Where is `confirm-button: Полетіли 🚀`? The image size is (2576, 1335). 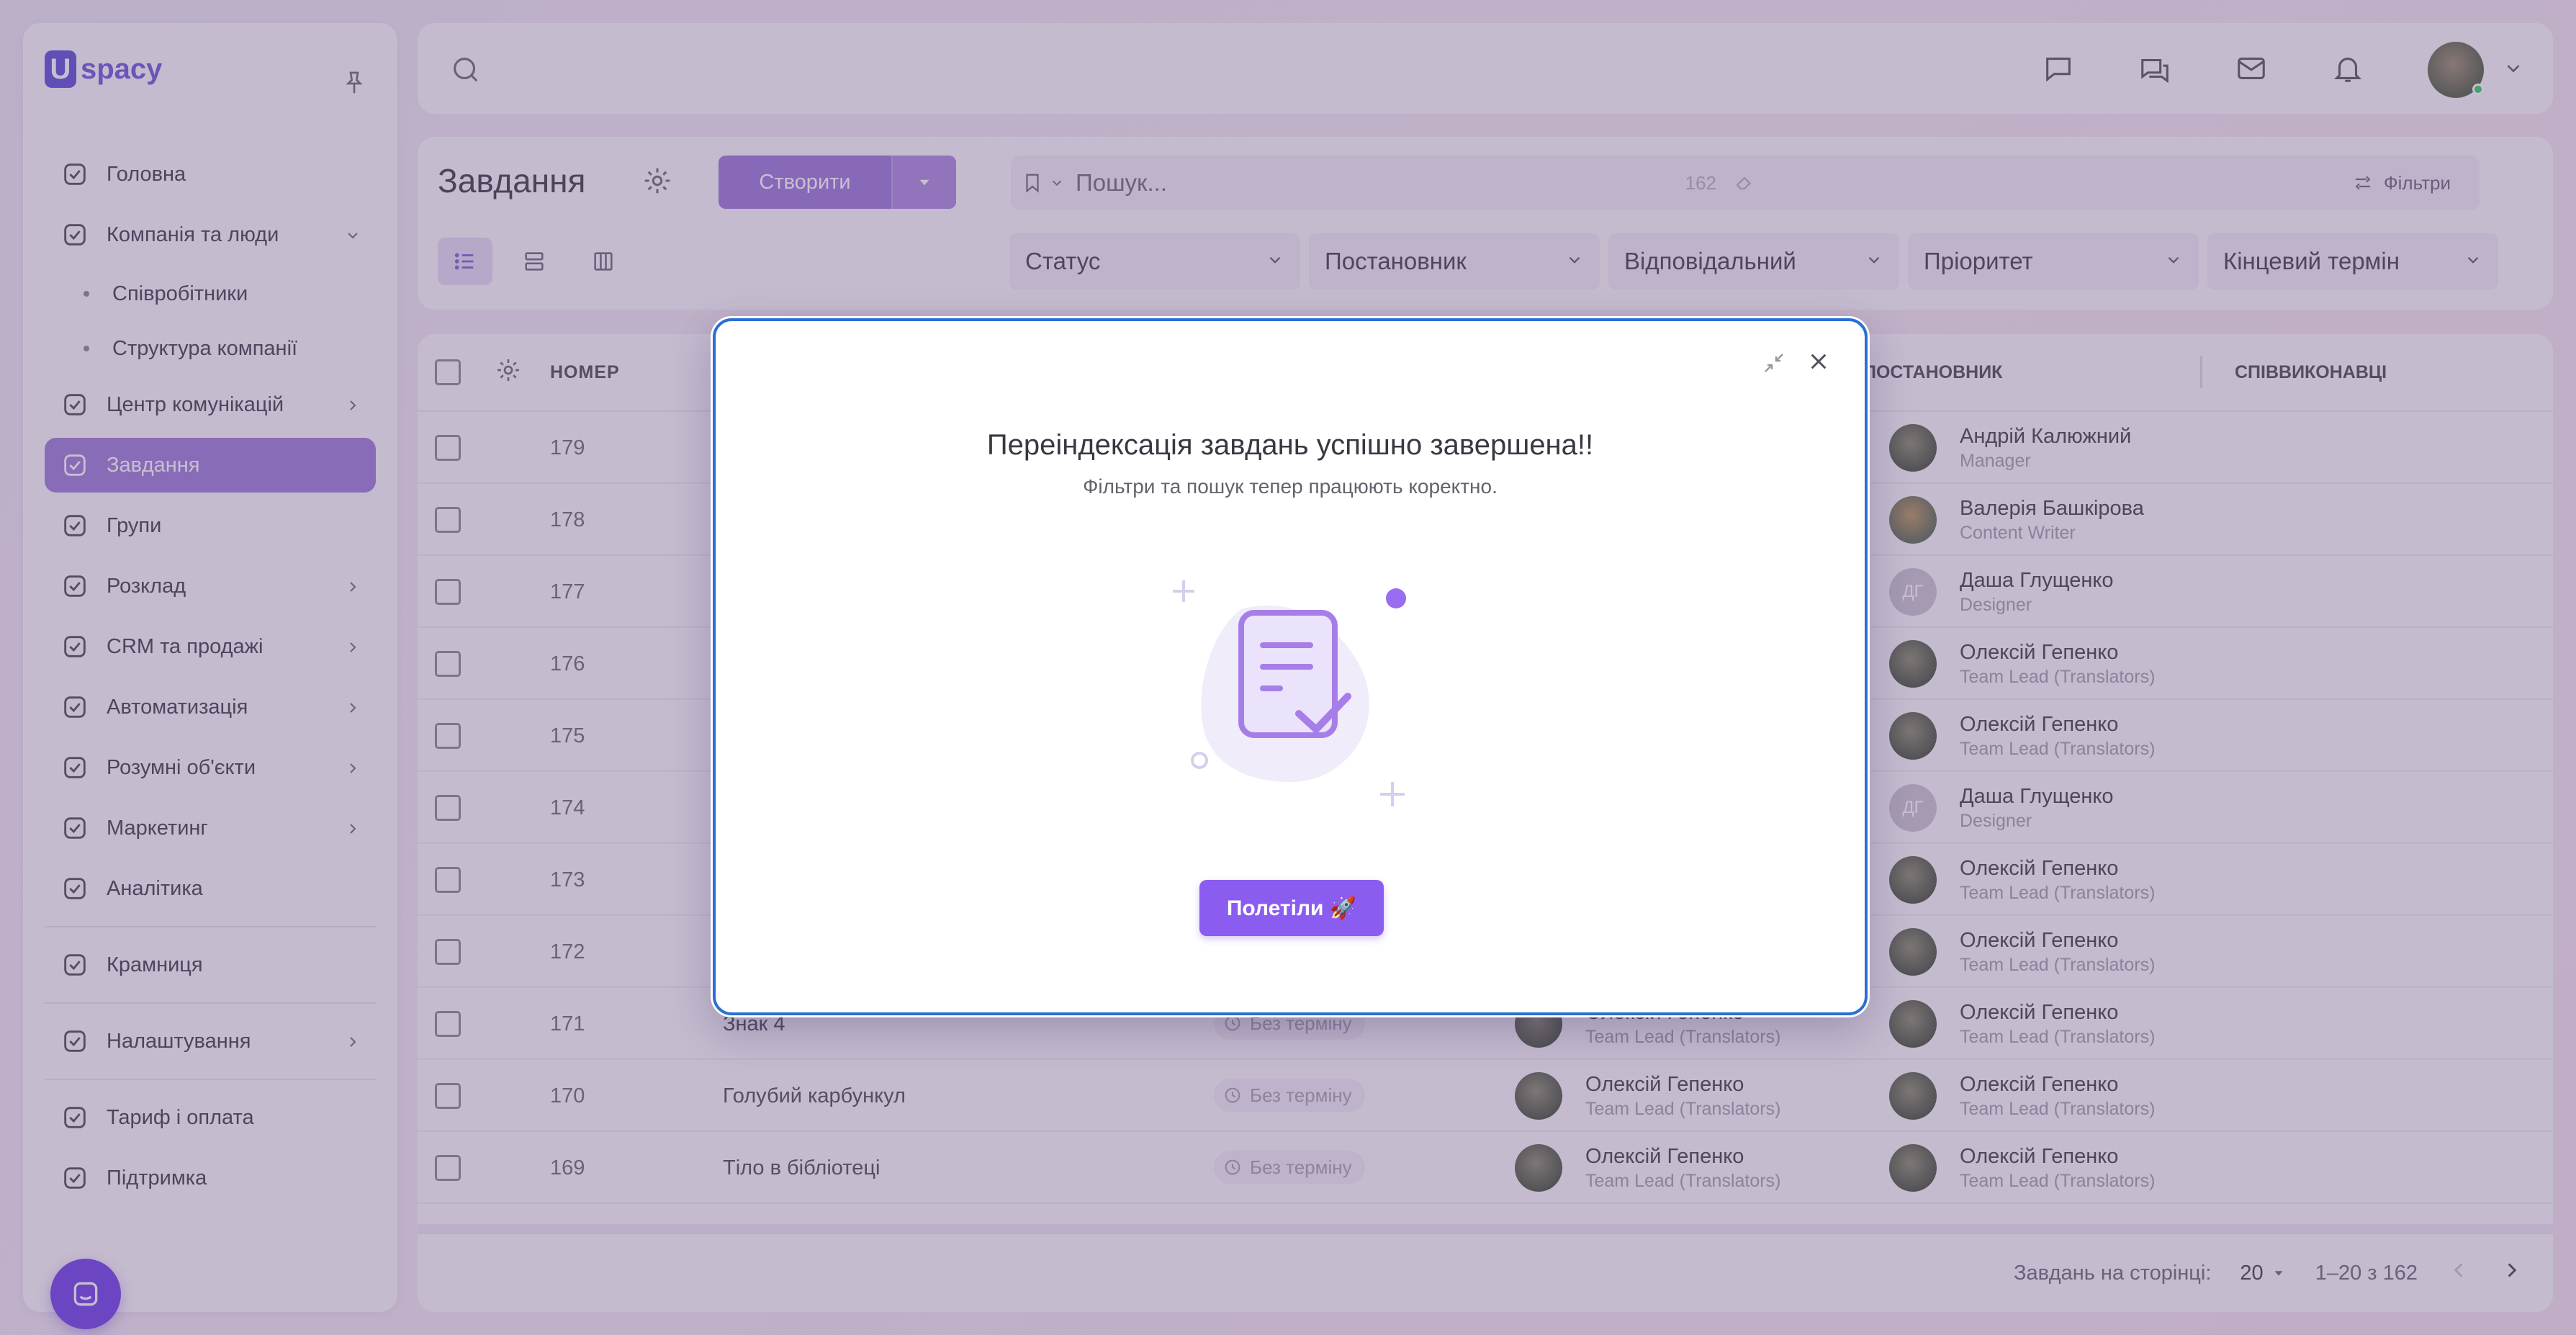 confirm-button: Полетіли 🚀 is located at coordinates (1291, 908).